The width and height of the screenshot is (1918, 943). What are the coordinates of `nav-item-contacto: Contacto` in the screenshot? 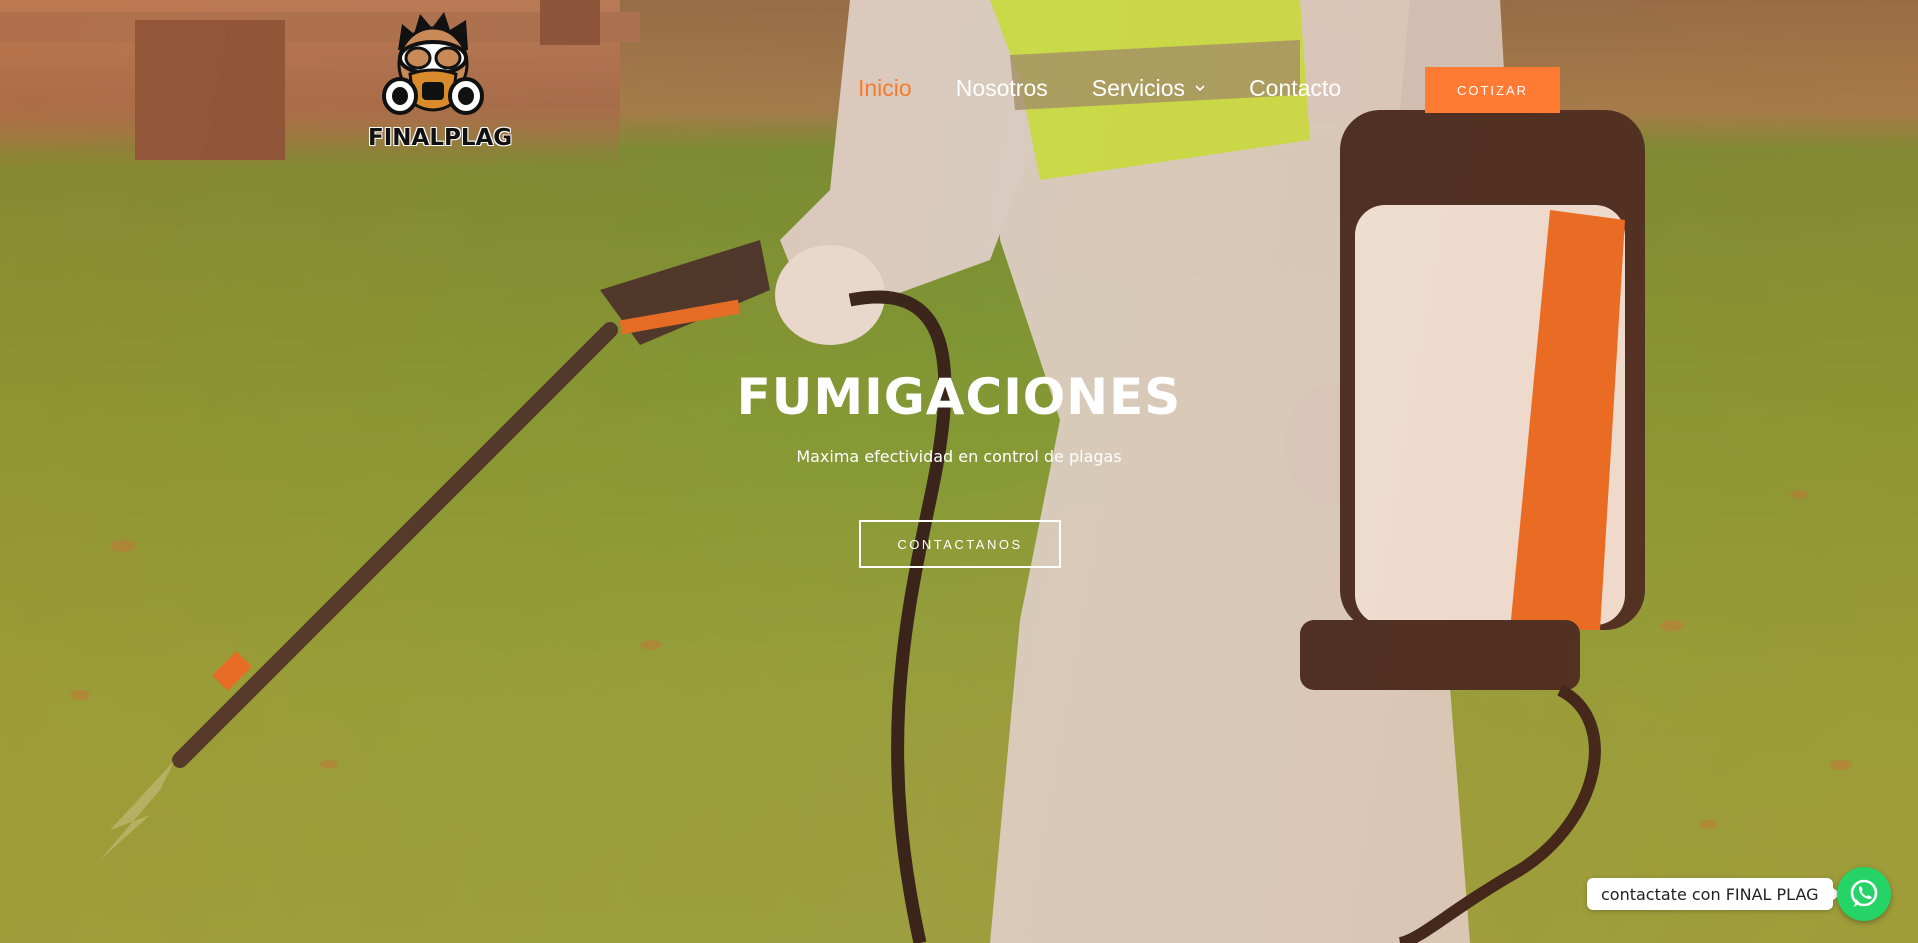 It's located at (1295, 88).